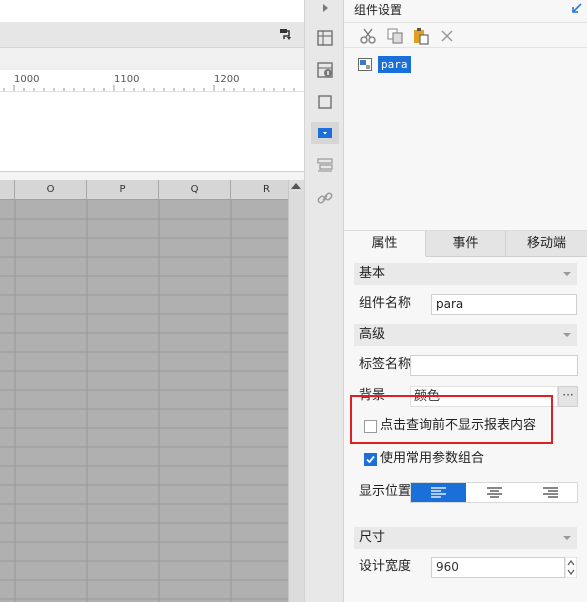  I want to click on align-right-button, so click(550, 492).